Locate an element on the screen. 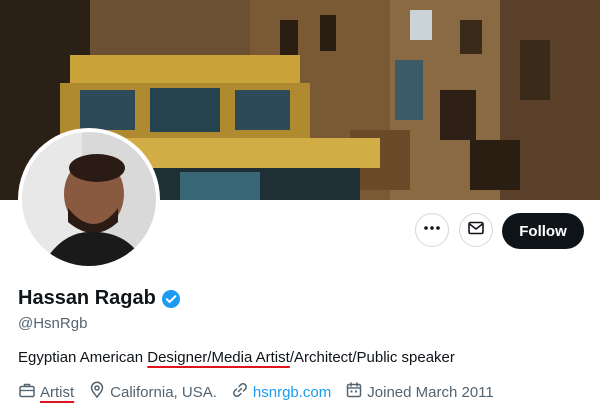  meta-website: hsnrgb.com is located at coordinates (281, 392).